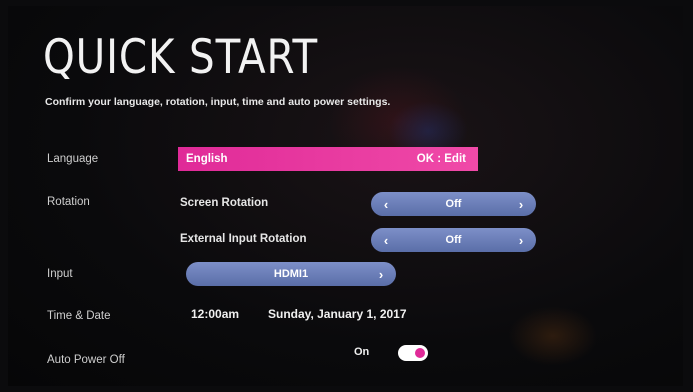 The height and width of the screenshot is (392, 693). Describe the element at coordinates (243, 239) in the screenshot. I see `external-input-rotation-label: External Input Rotation` at that location.